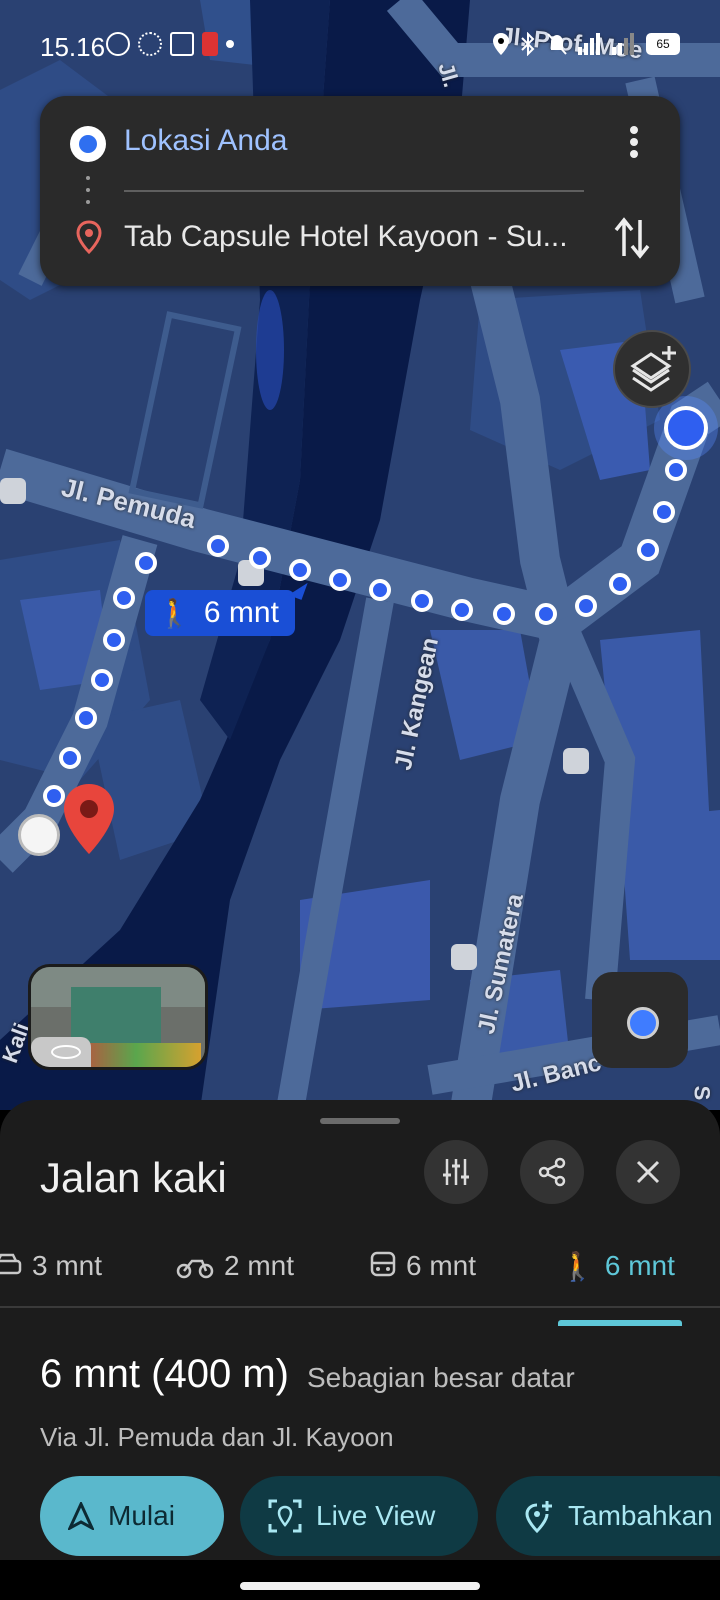 This screenshot has width=720, height=1600. I want to click on transit-icon, so click(383, 1264).